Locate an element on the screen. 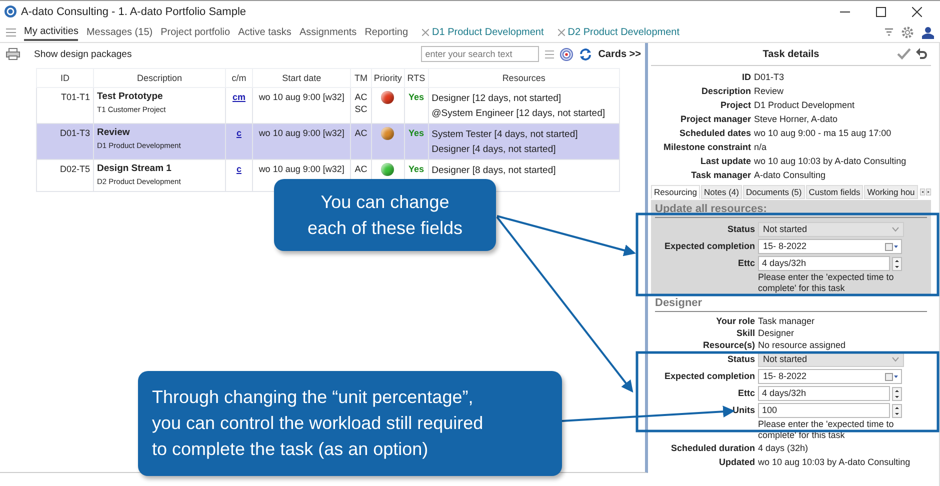 The width and height of the screenshot is (940, 486). field-value: Task manager is located at coordinates (787, 321).